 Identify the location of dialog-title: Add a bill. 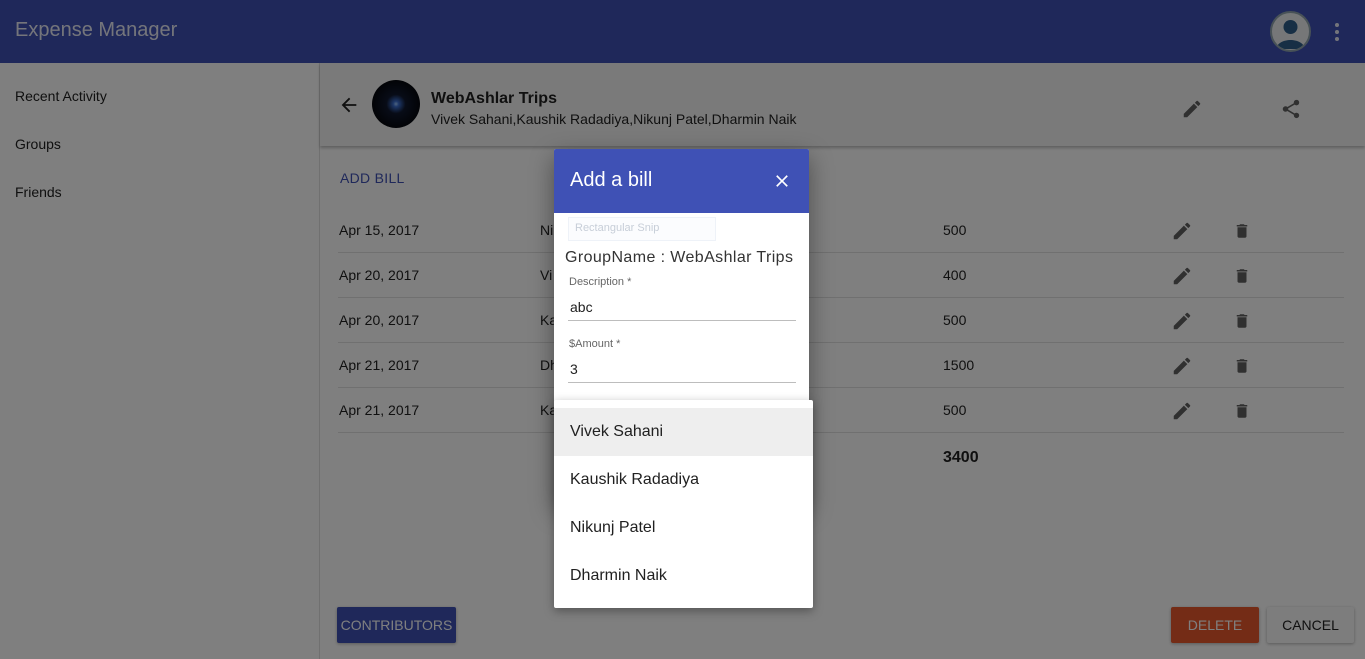
(611, 180).